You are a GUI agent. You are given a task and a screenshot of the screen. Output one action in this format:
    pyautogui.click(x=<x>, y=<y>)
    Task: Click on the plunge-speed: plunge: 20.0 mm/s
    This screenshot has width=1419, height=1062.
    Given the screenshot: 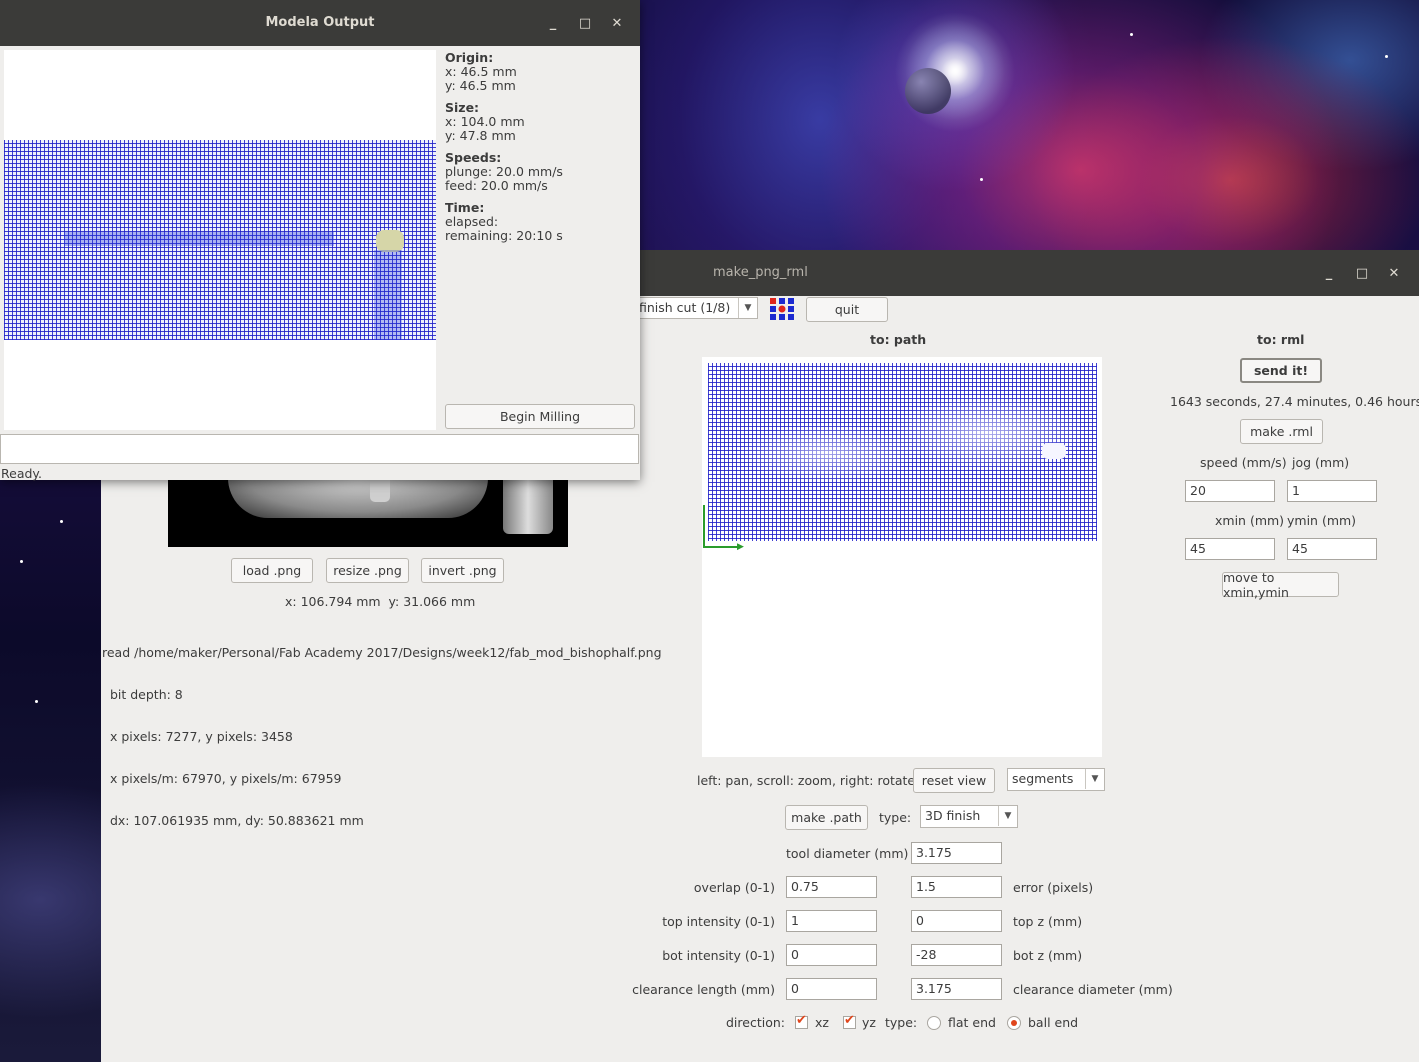 What is the action you would take?
    pyautogui.click(x=504, y=171)
    